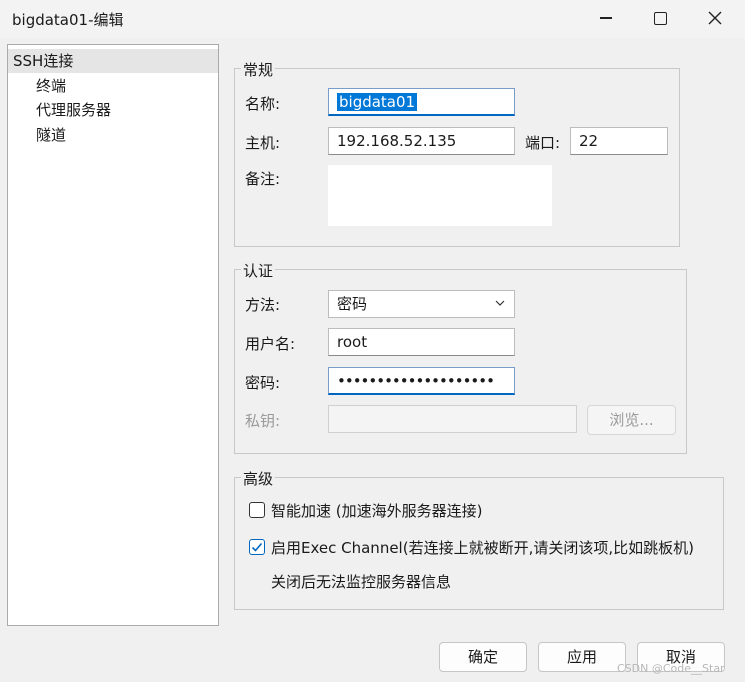  Describe the element at coordinates (263, 305) in the screenshot. I see `method-label: 方法:` at that location.